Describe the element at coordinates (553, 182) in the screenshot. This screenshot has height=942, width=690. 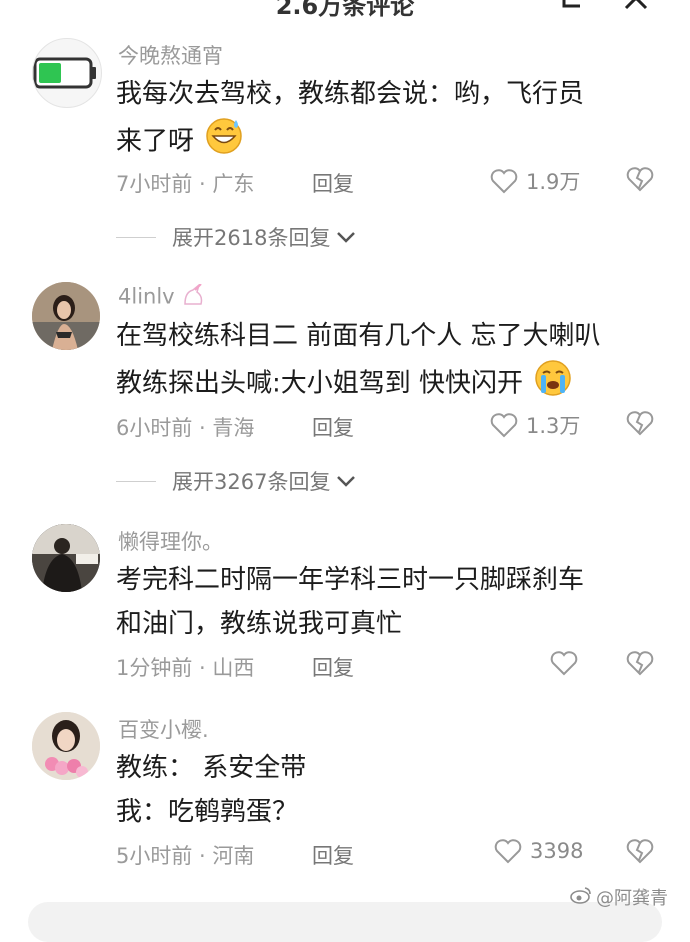
I see `like-count: 1.9万` at that location.